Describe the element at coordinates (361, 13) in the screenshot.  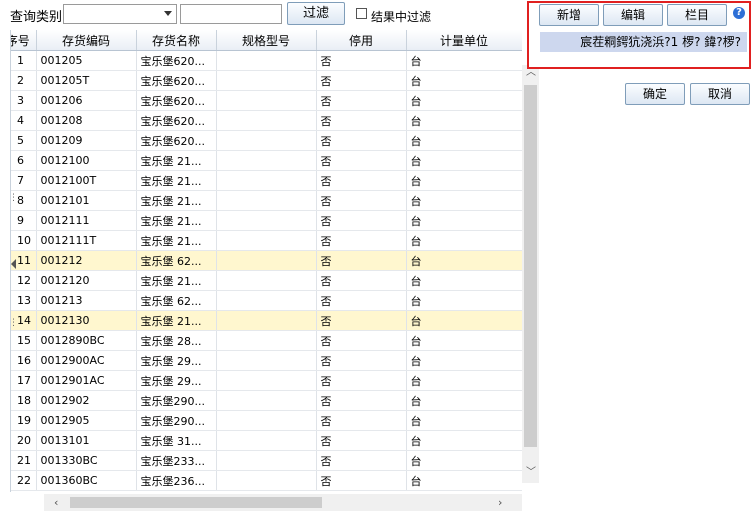
I see `filter-in-result-checkbox` at that location.